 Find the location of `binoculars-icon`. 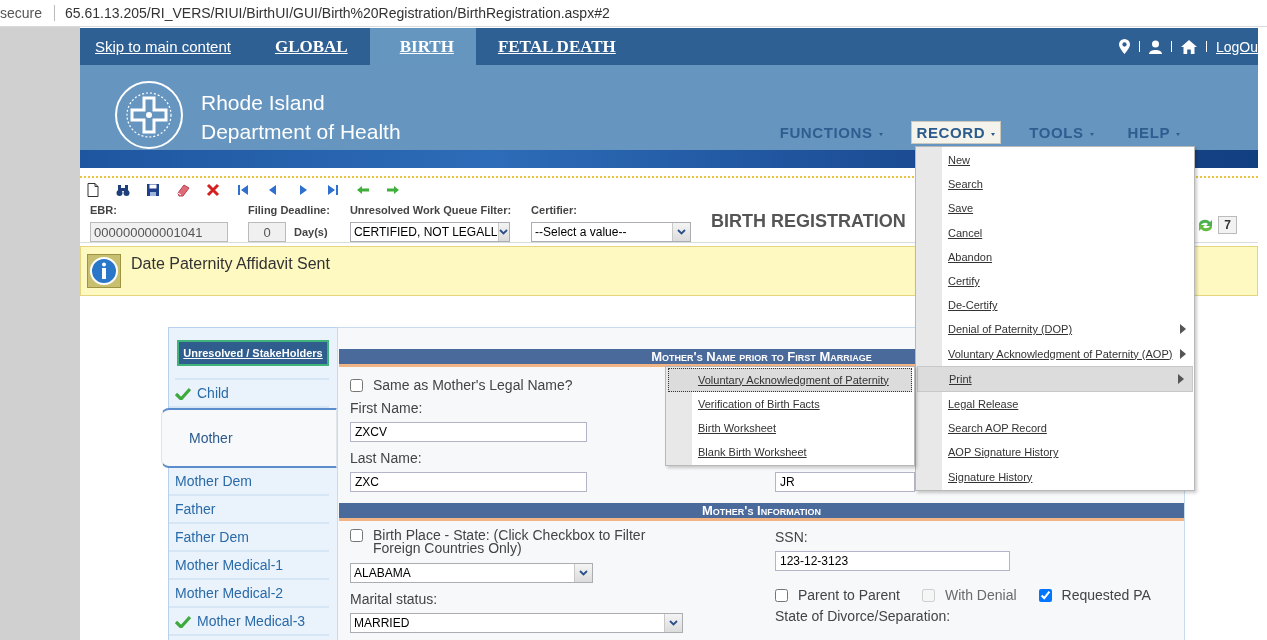

binoculars-icon is located at coordinates (123, 190).